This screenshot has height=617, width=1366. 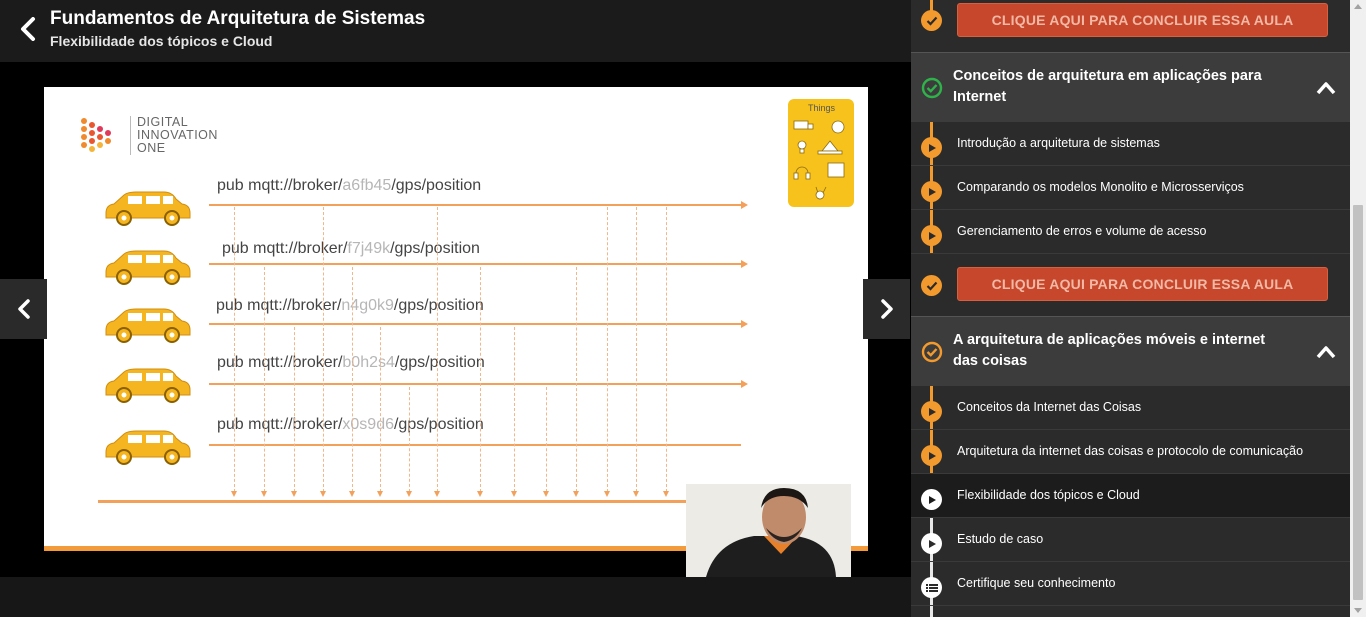 I want to click on lesson-title: Introdução a arquitetura de sistemas, so click(x=1058, y=143).